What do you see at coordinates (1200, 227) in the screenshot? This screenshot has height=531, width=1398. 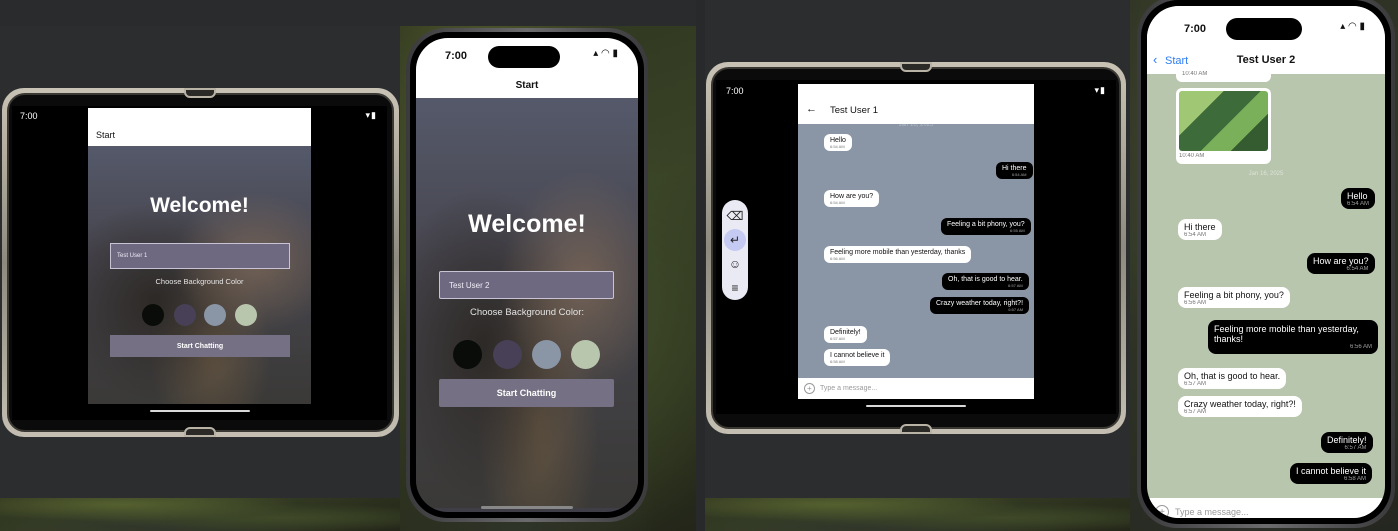 I see `message-text: Hi there` at bounding box center [1200, 227].